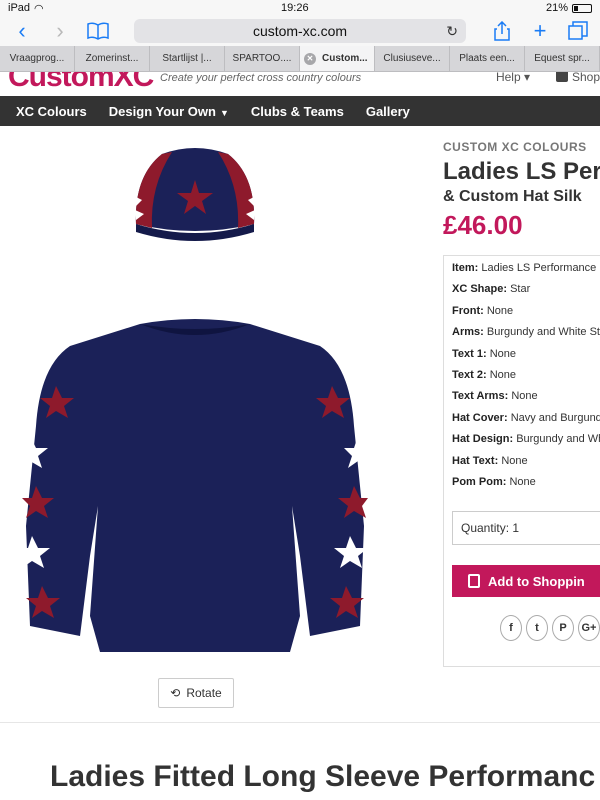 The width and height of the screenshot is (600, 800). Describe the element at coordinates (556, 8) in the screenshot. I see `battery-percent: 21%` at that location.